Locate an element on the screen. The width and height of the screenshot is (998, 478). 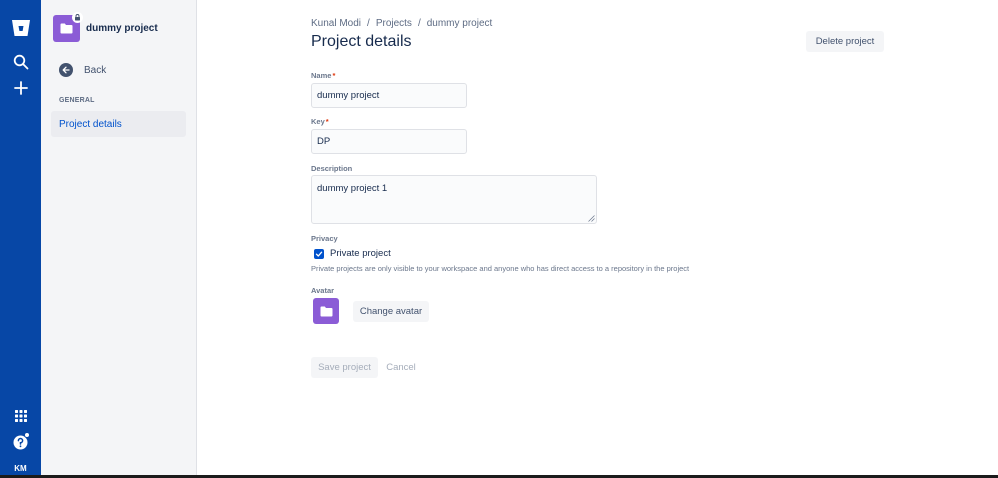
sidebar-section-title: GENERAL is located at coordinates (77, 100).